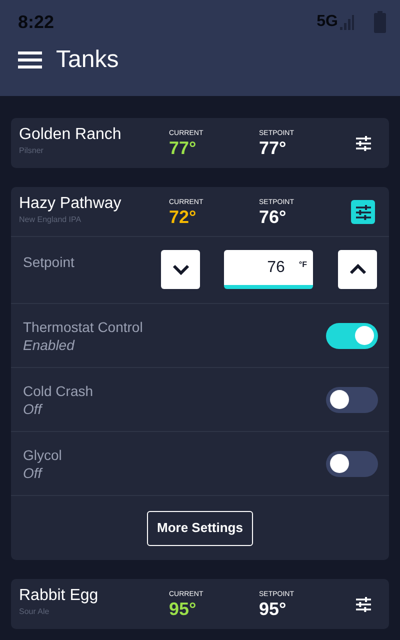 The image size is (400, 640). I want to click on tank-name: Golden Ranch, so click(70, 135).